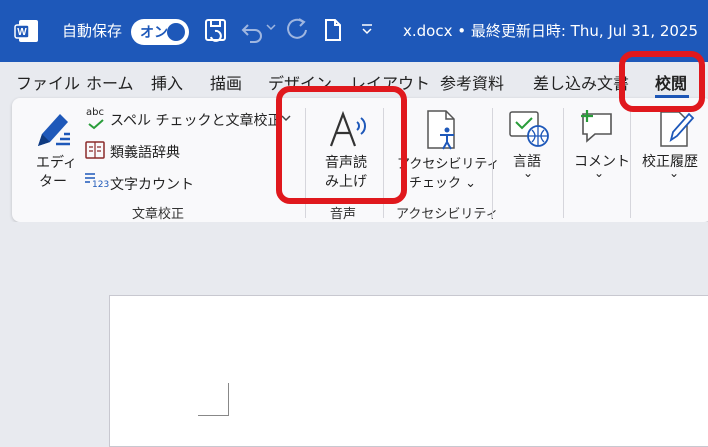  I want to click on tab-home: ホーム, so click(110, 82).